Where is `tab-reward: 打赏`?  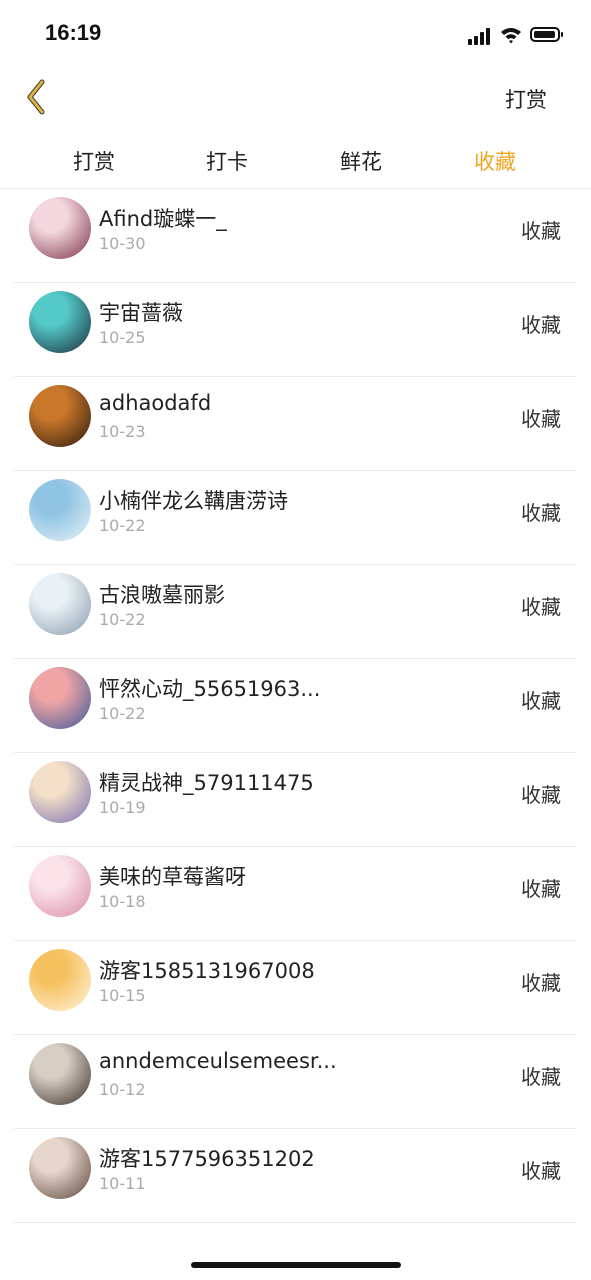 tab-reward: 打赏 is located at coordinates (94, 161).